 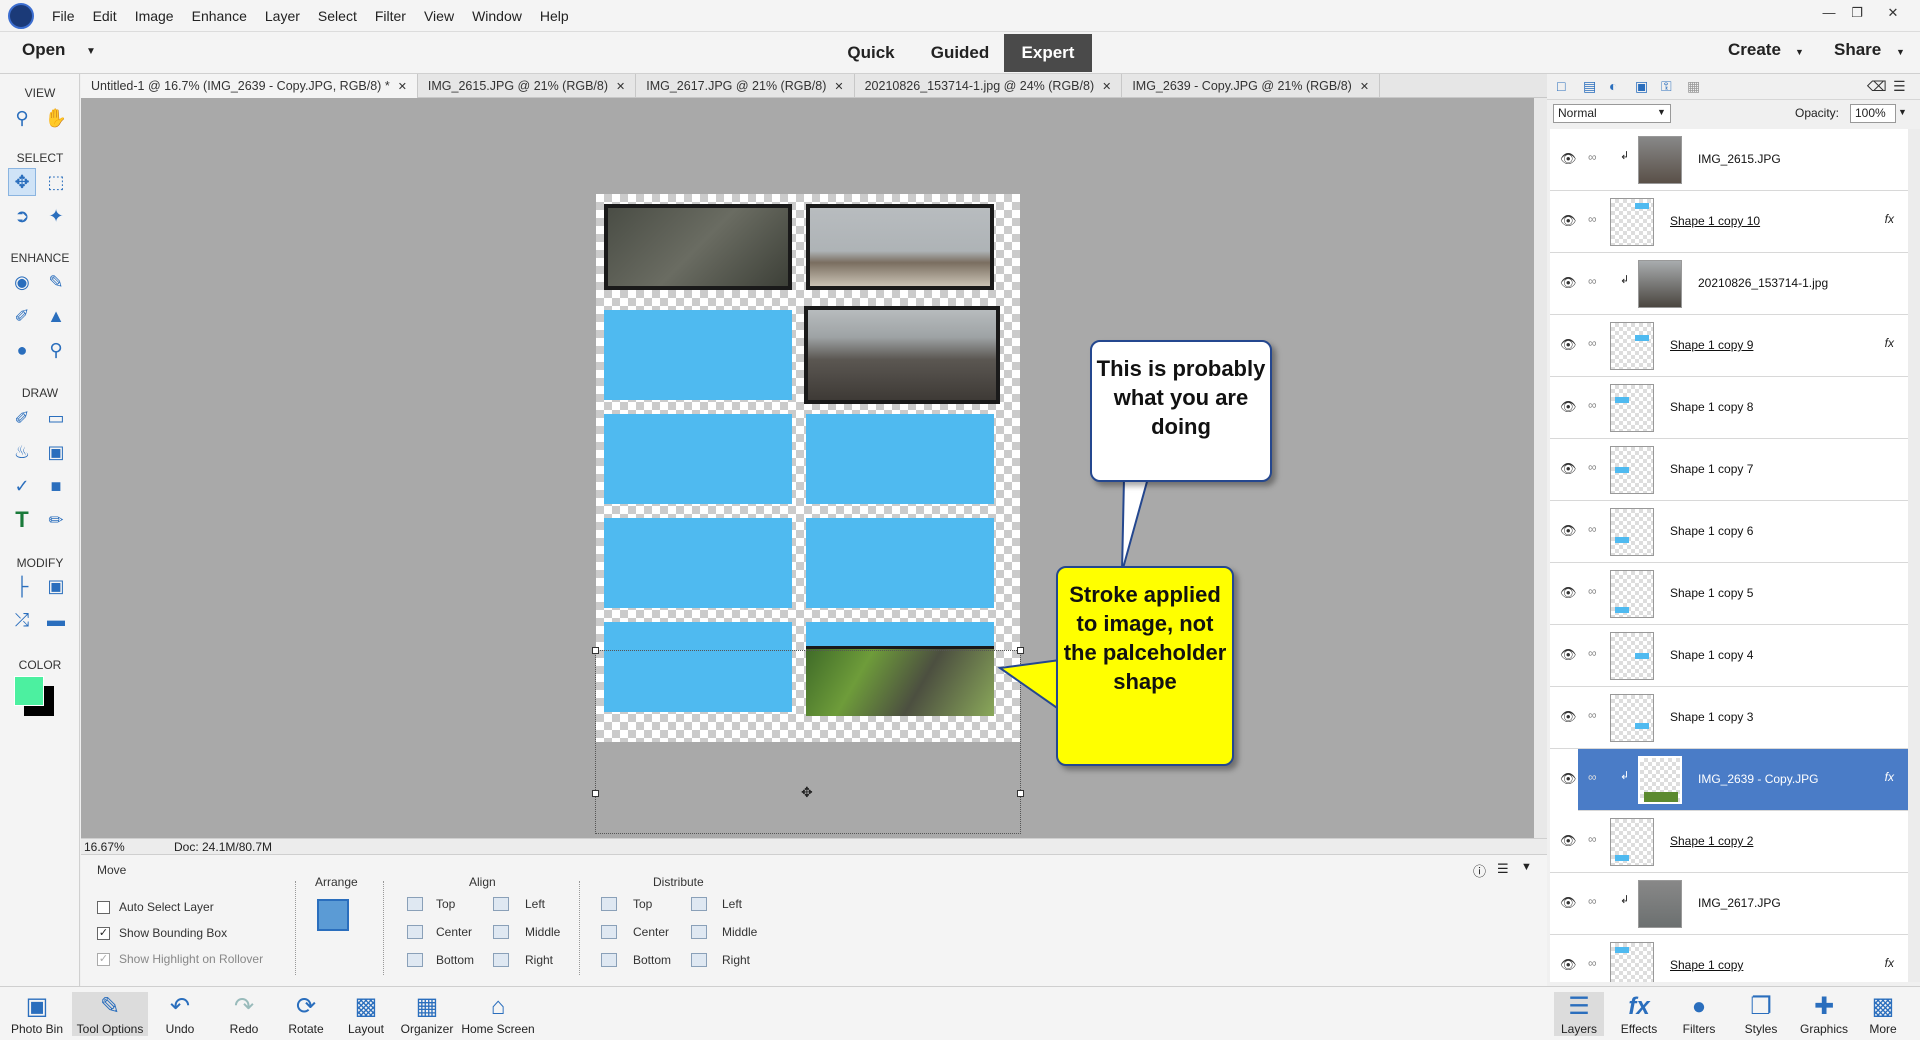 What do you see at coordinates (960, 53) in the screenshot?
I see `mode-guided: Guided` at bounding box center [960, 53].